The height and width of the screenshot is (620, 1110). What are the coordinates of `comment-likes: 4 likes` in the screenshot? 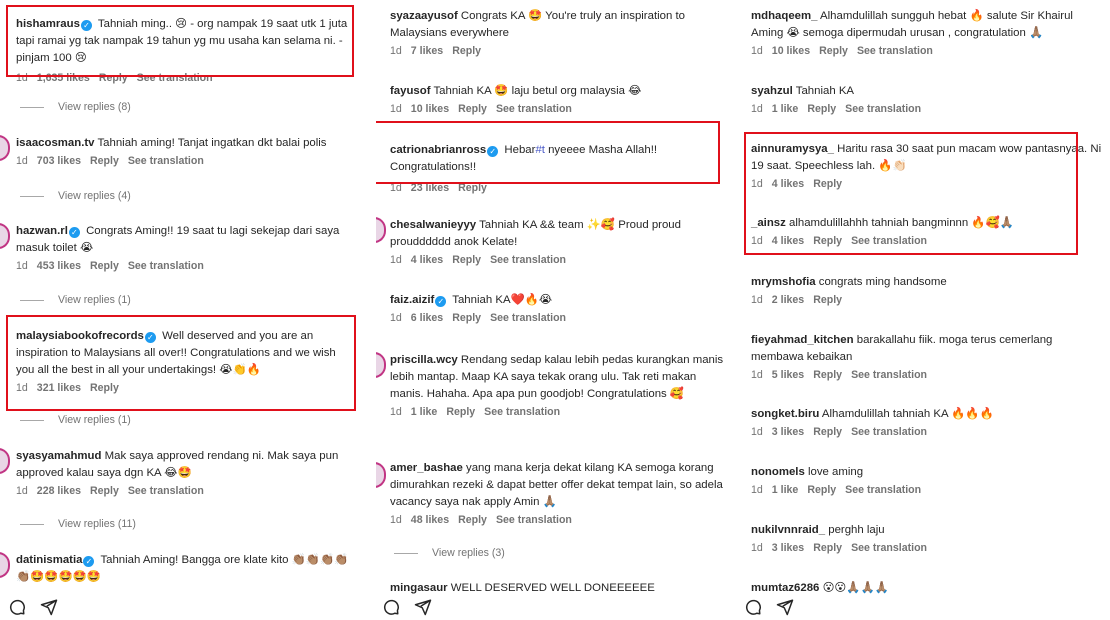 It's located at (427, 260).